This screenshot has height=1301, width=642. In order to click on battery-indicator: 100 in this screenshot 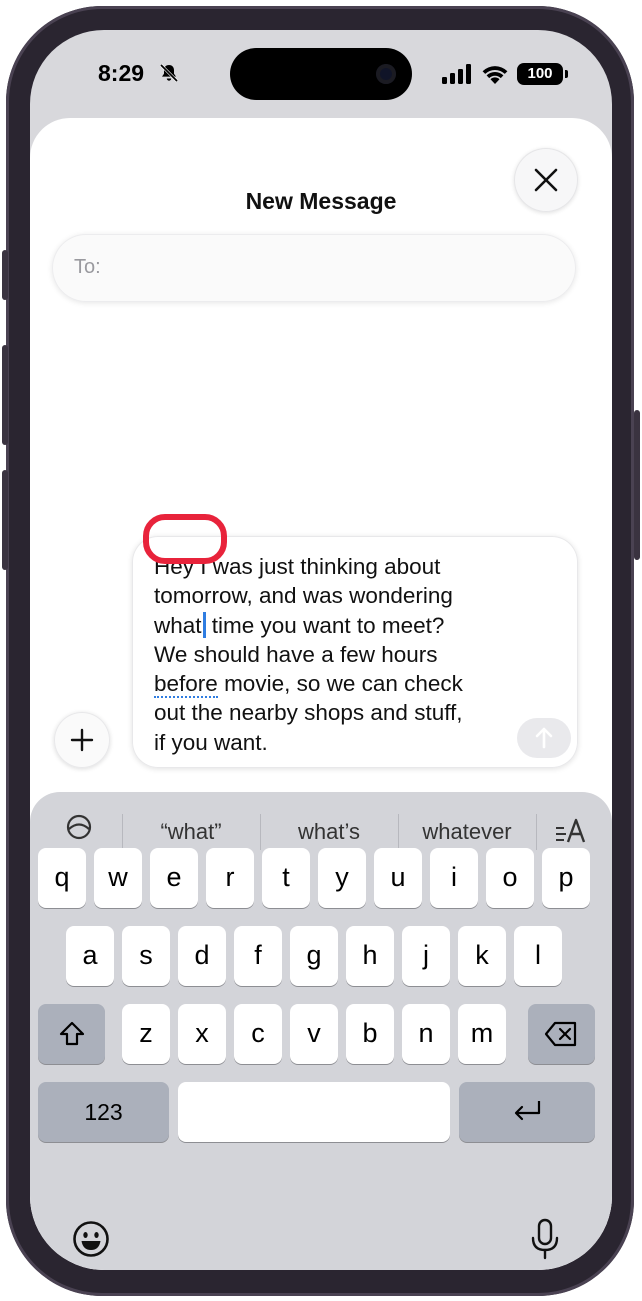, I will do `click(542, 74)`.